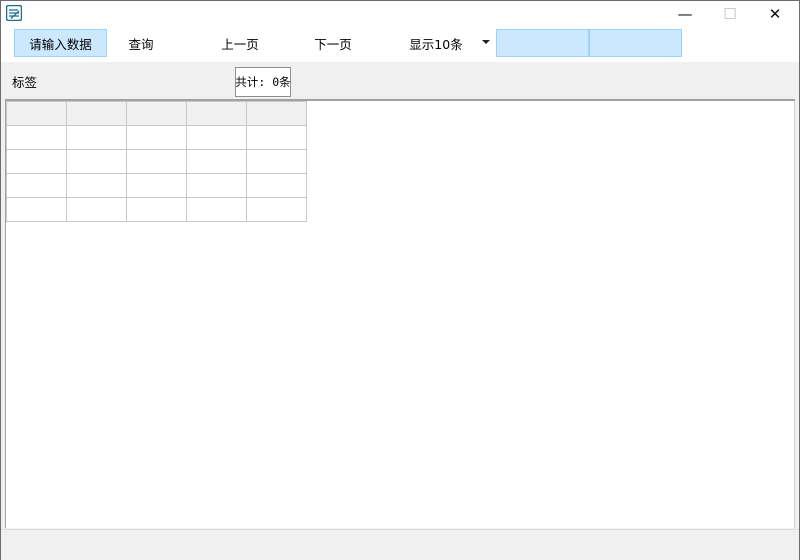 The image size is (800, 560). What do you see at coordinates (400, 544) in the screenshot?
I see `status-bar` at bounding box center [400, 544].